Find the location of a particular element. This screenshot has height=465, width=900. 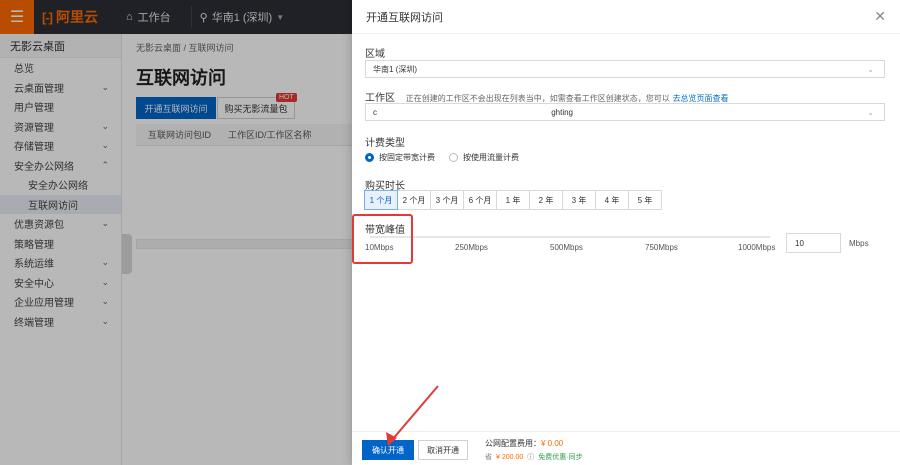

workspace-hint: 正在创建的工作区不会出现在列表当中，如需查看工作区创建状态，您可以 is located at coordinates (537, 98).